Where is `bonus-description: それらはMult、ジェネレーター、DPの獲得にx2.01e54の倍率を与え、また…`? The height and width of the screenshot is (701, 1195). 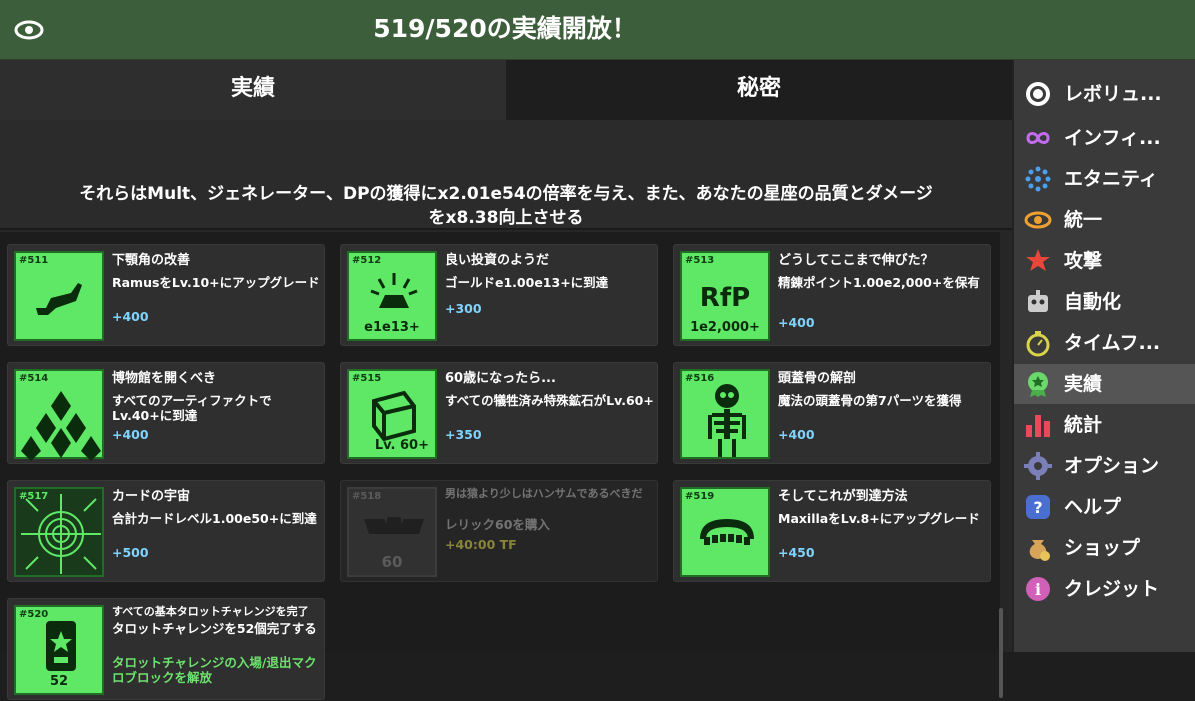
bonus-description: それらはMult、ジェネレーター、DPの獲得にx2.01e54の倍率を与え、また… is located at coordinates (506, 175).